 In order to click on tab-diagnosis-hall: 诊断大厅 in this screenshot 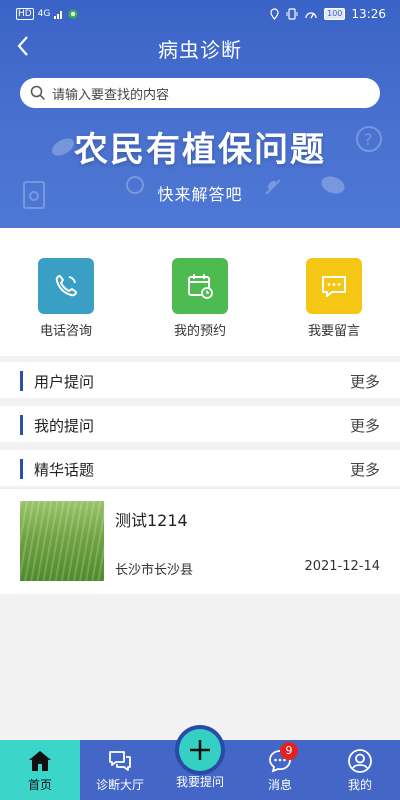, I will do `click(120, 770)`.